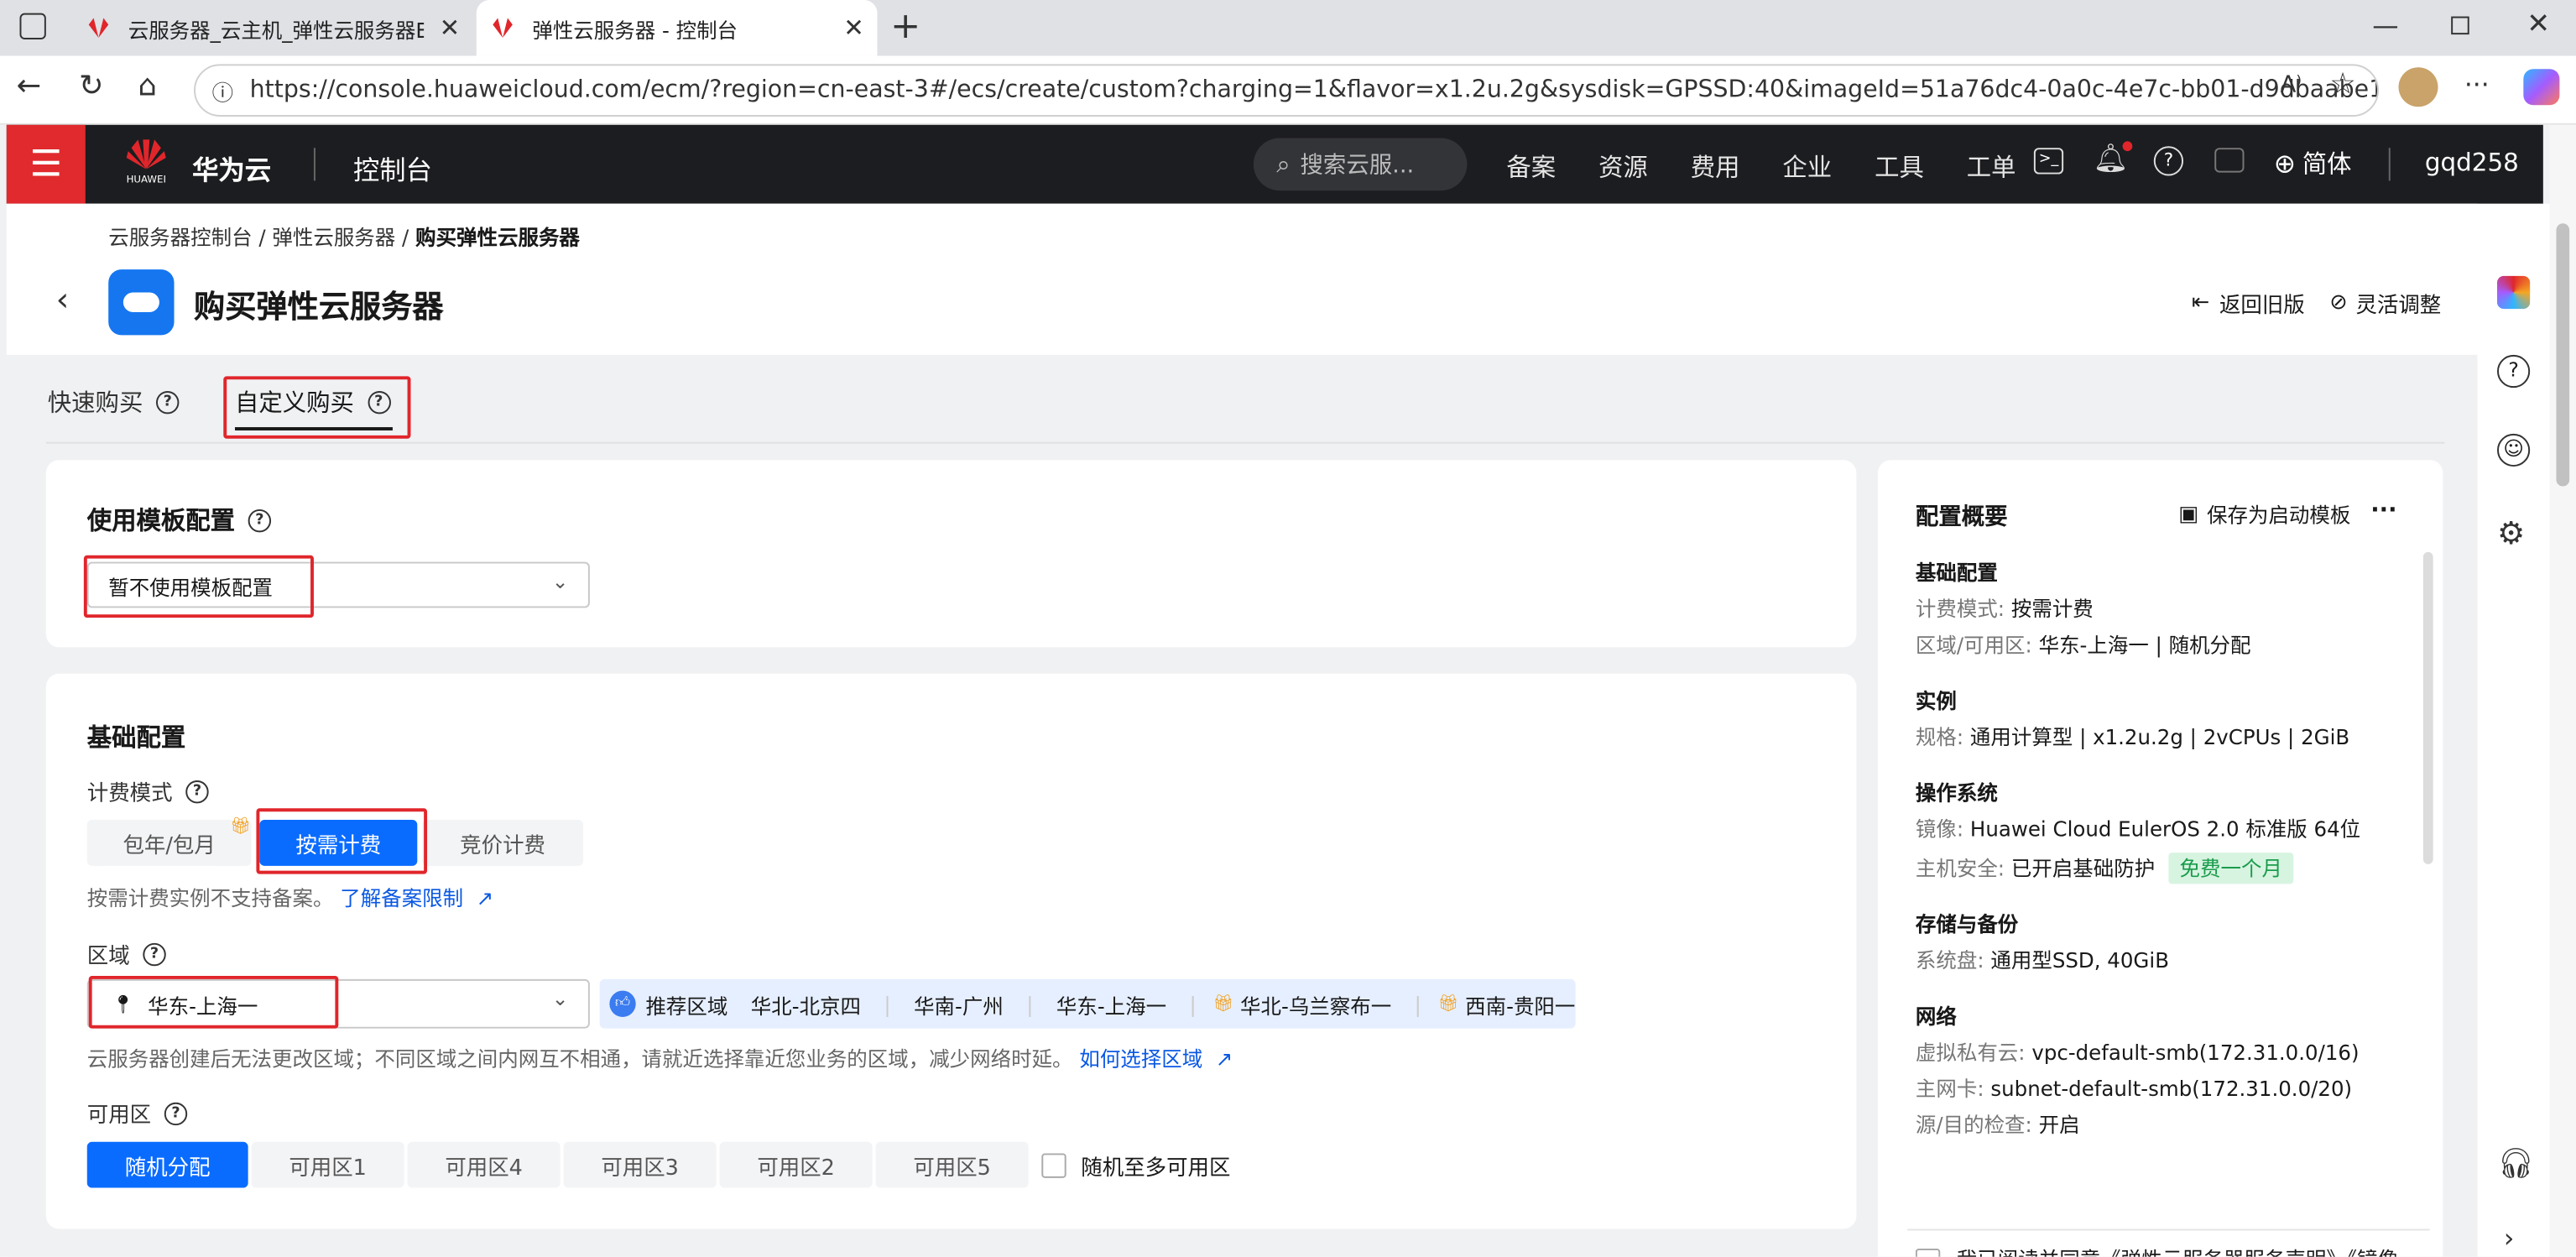  Describe the element at coordinates (327, 1164) in the screenshot. I see `az-1-button: 可用区1` at that location.